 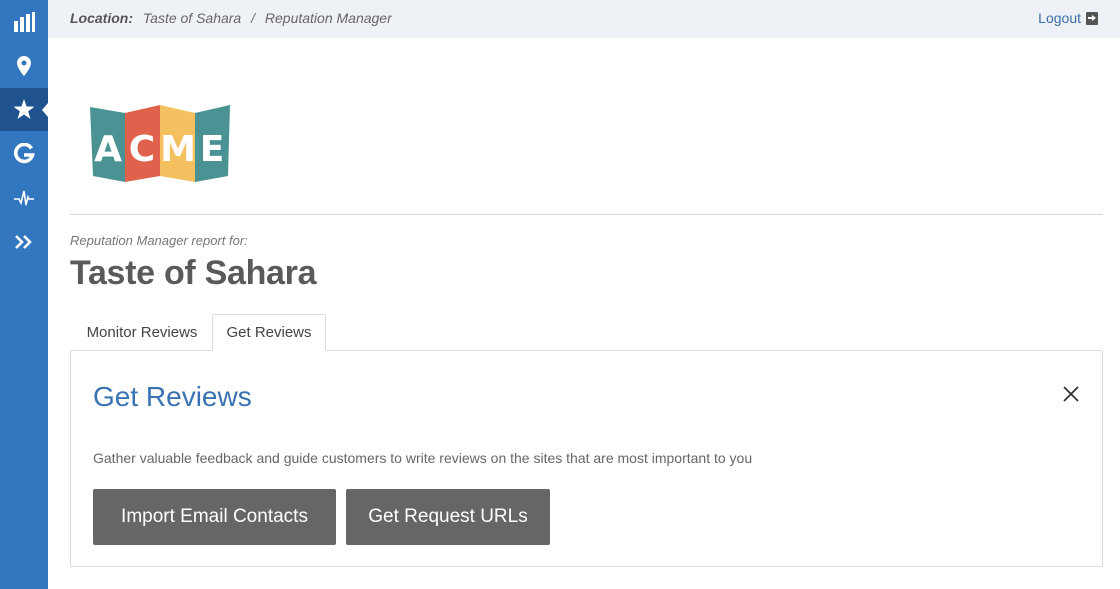 I want to click on google-g-icon, so click(x=24, y=152).